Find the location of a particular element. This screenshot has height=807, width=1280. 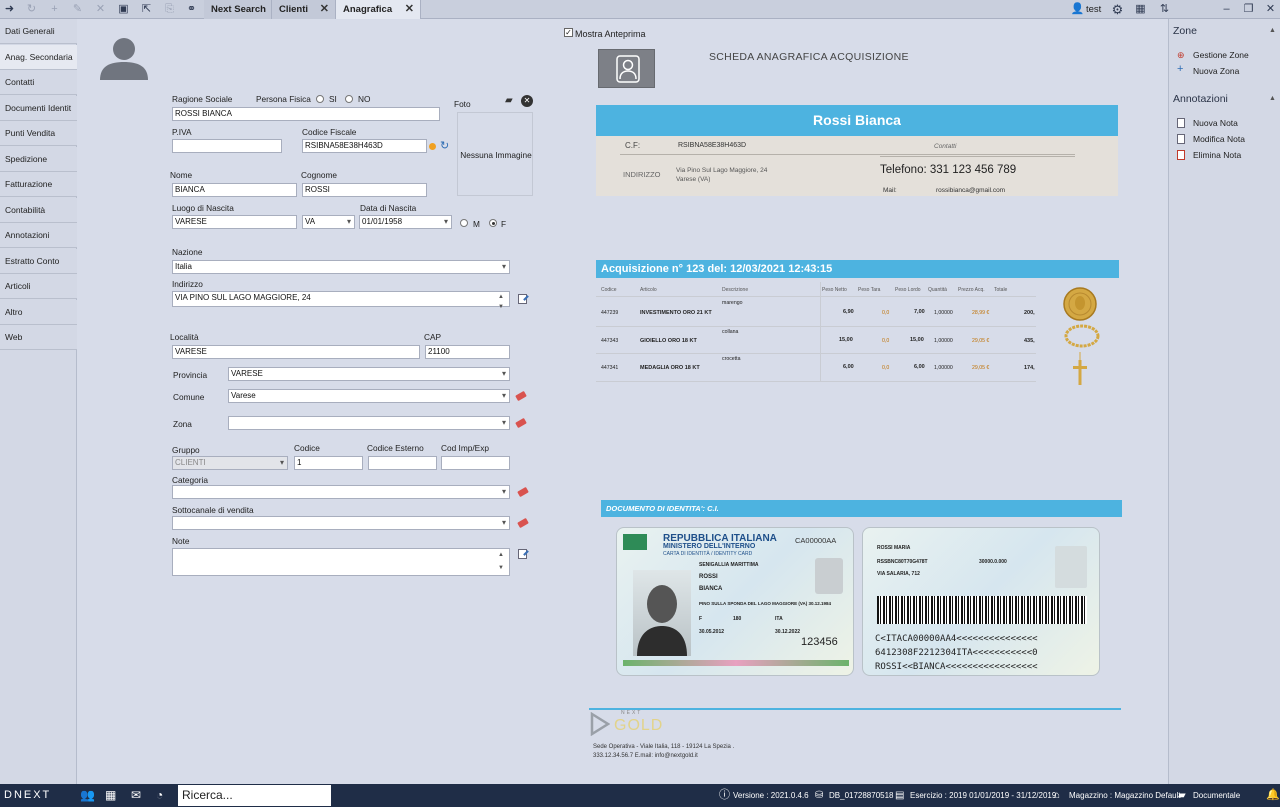

tab-anagrafica: Anagrafica ✕ is located at coordinates (378, 9).